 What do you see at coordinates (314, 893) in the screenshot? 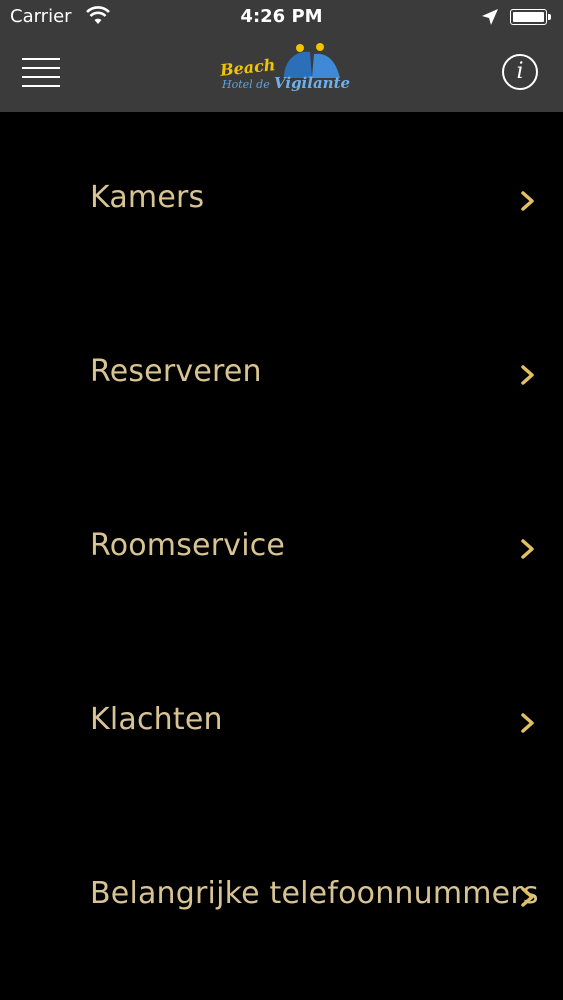
I see `menu-item-label: Belangrijke telefoonnummers` at bounding box center [314, 893].